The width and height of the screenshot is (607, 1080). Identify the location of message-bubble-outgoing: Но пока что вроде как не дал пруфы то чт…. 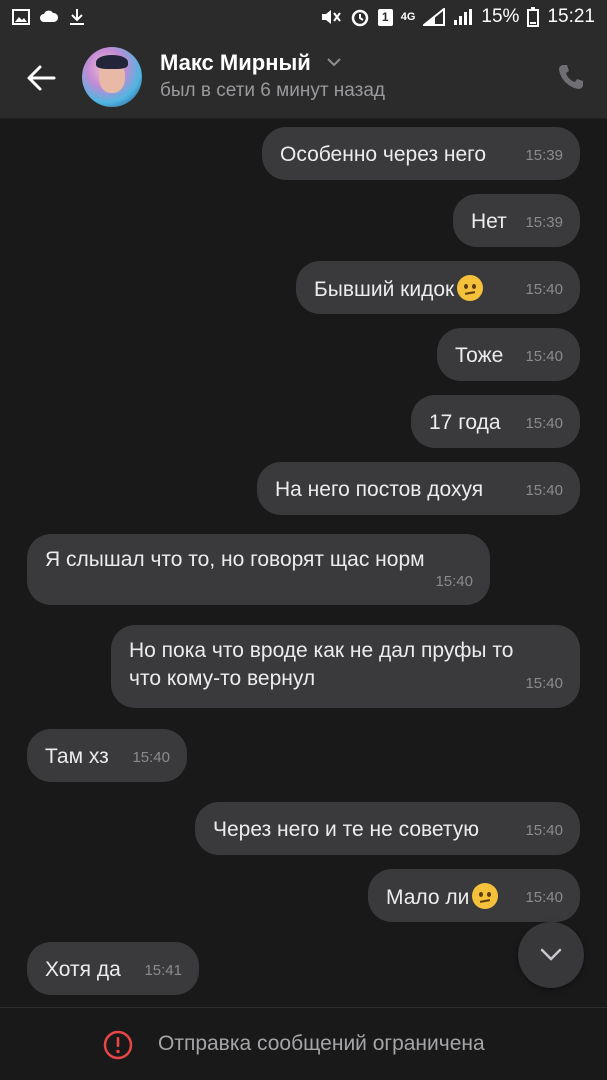
(345, 666).